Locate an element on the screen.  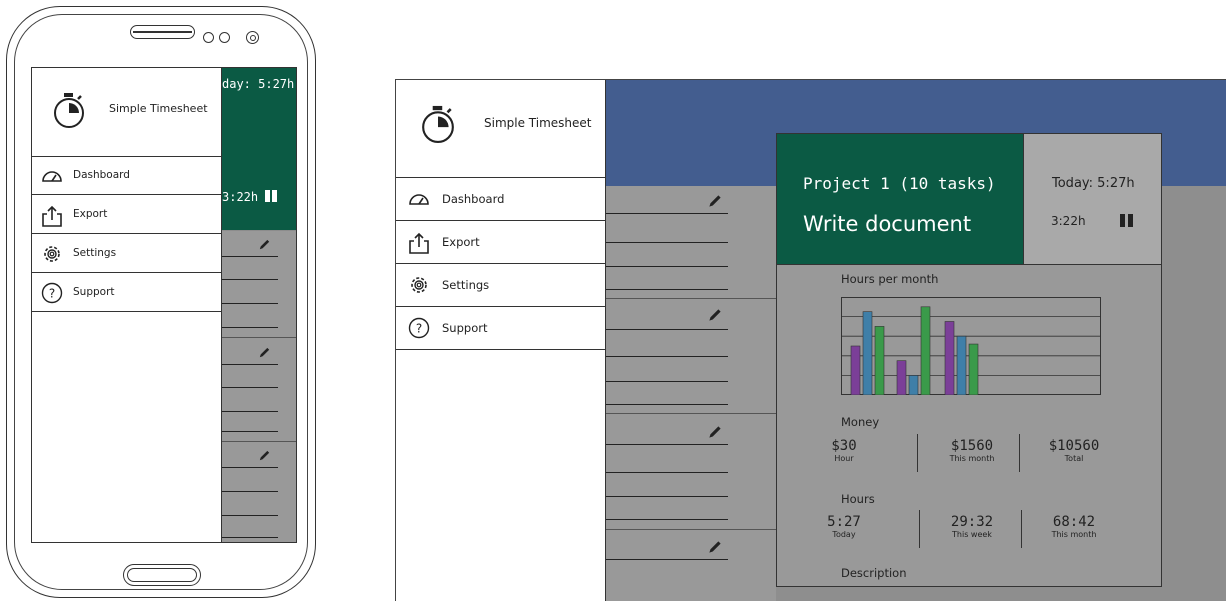
stat-value: 29:32 is located at coordinates (972, 522).